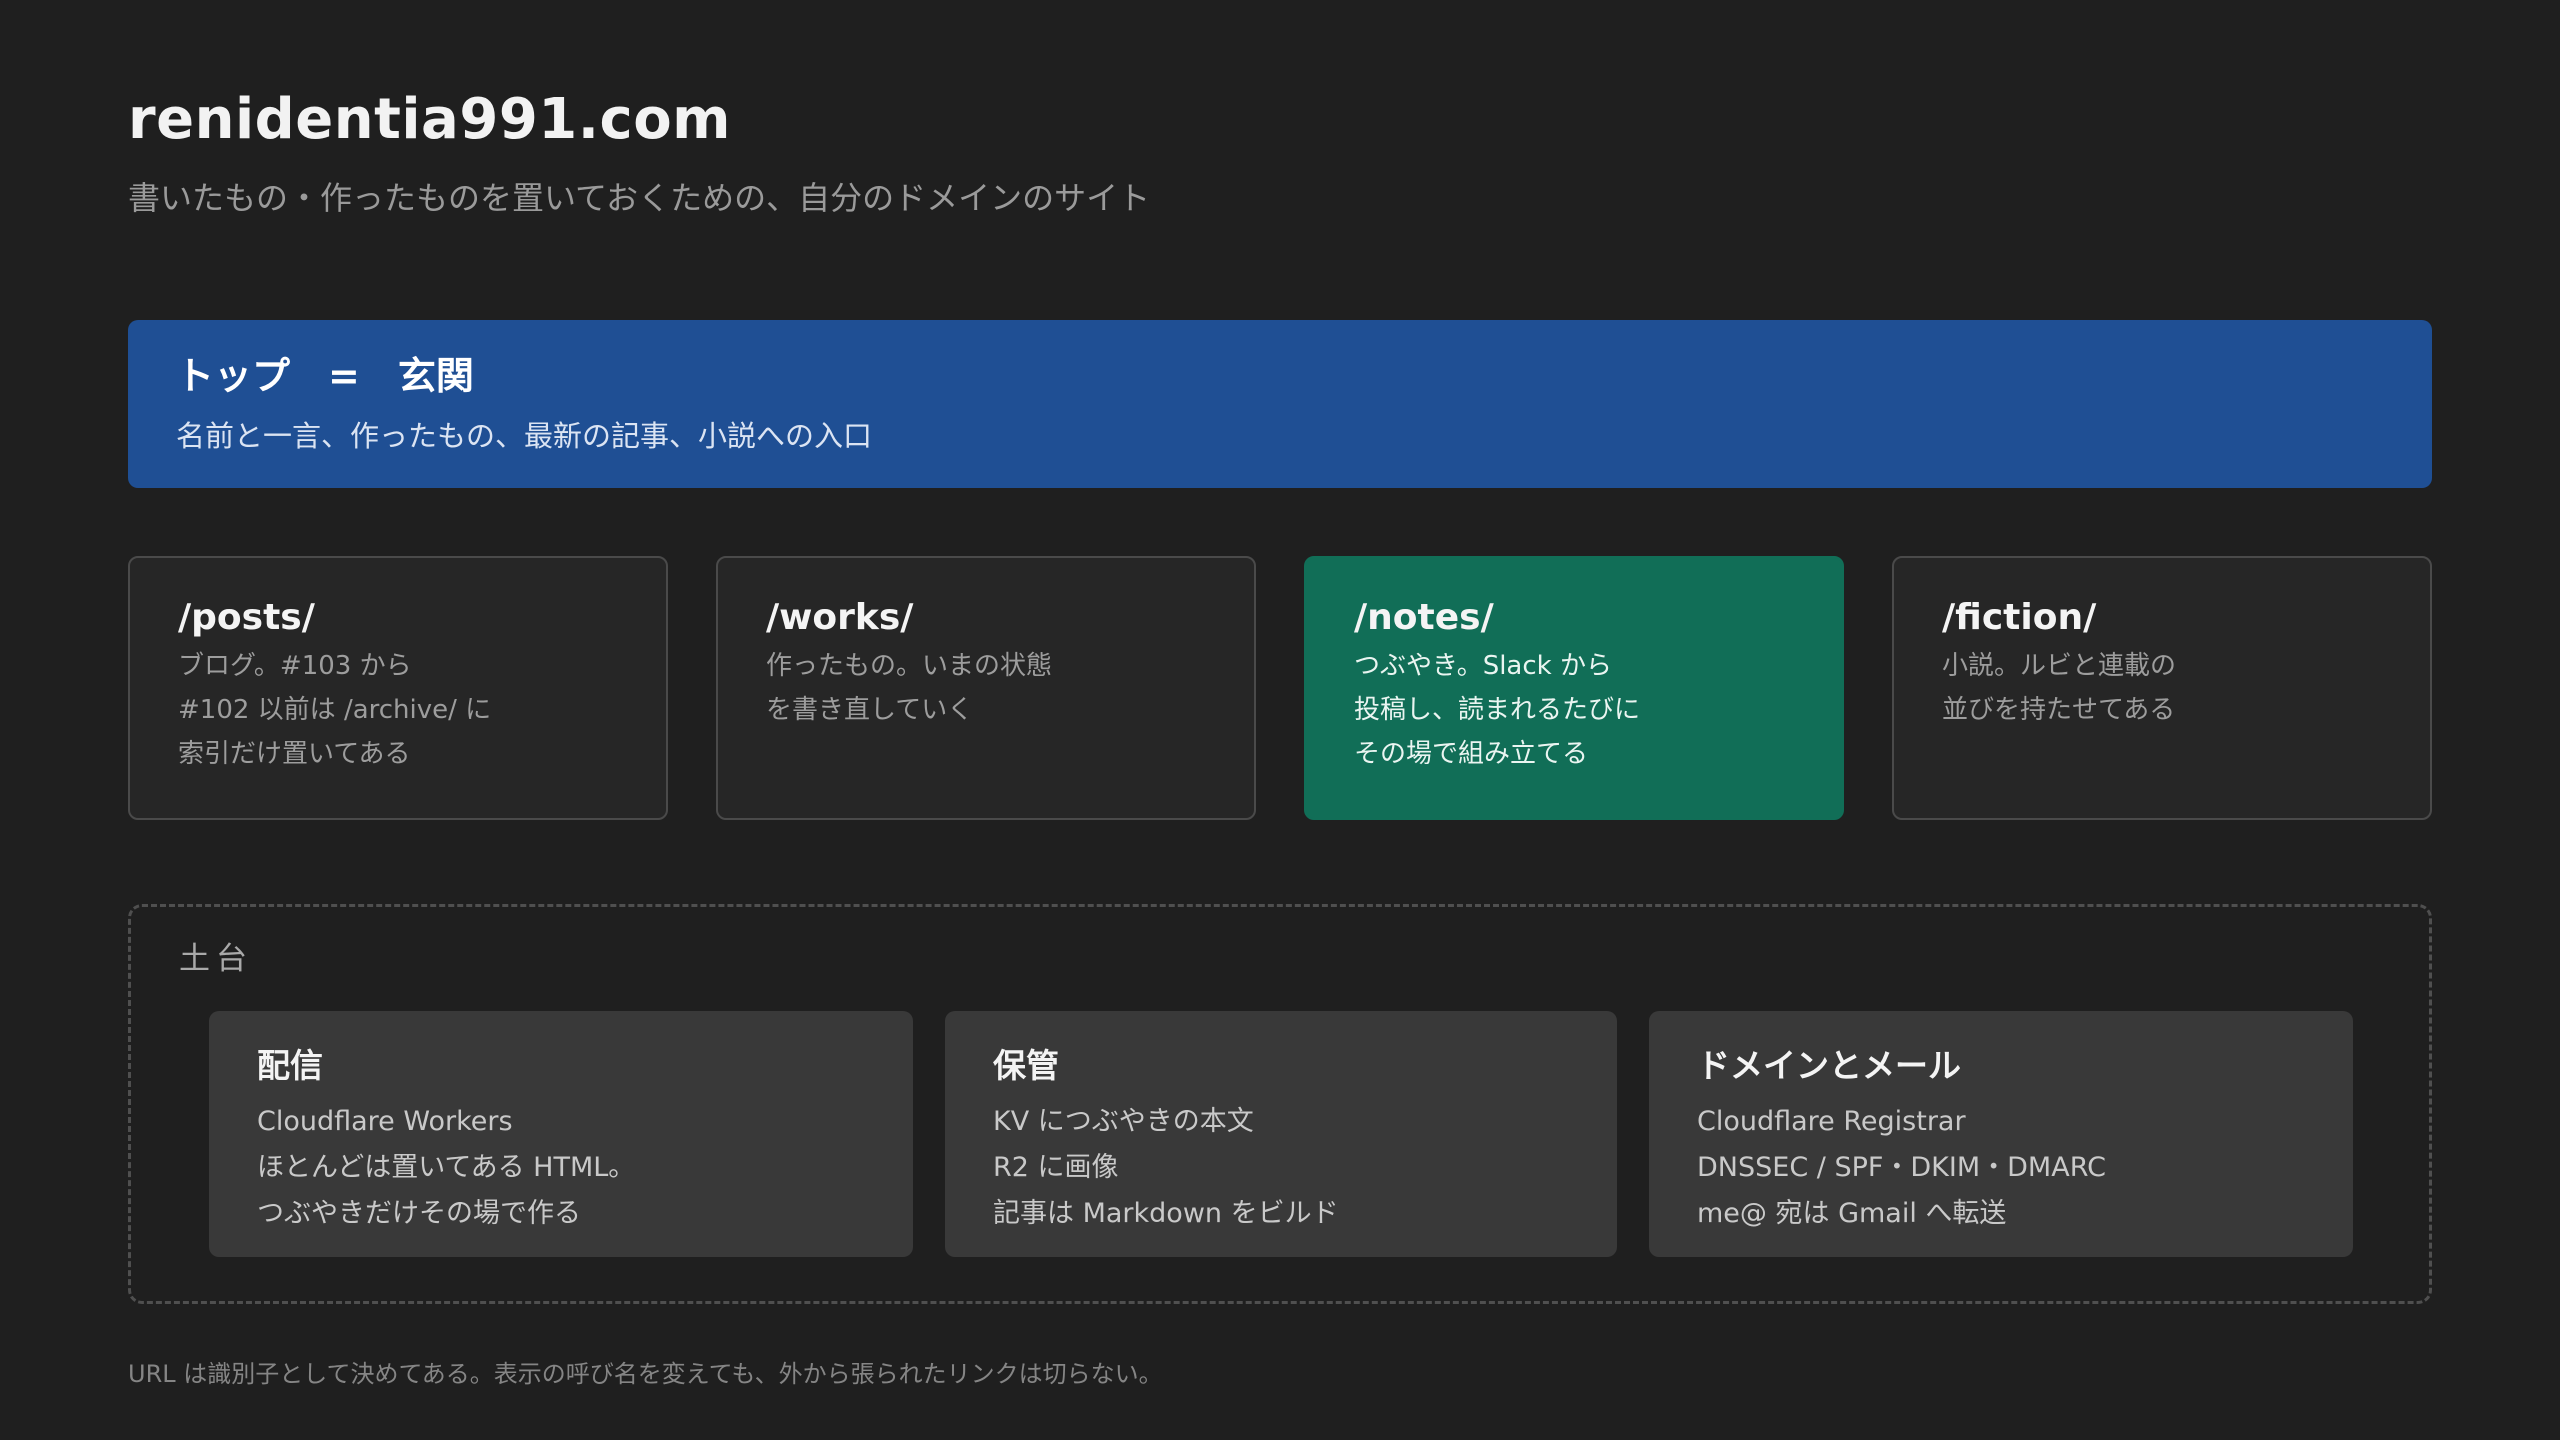 This screenshot has width=2560, height=1440. Describe the element at coordinates (1831, 1121) in the screenshot. I see `infra-card-line: Cloudflare Registrar` at that location.